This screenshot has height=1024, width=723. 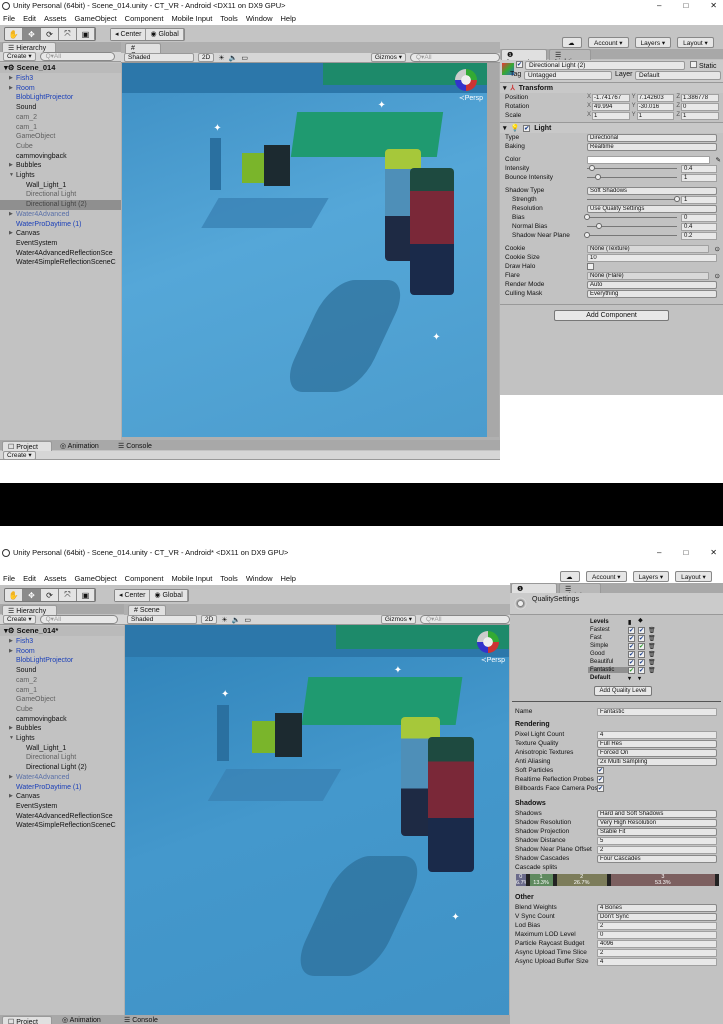 I want to click on soft-particles-checkbox: ✔, so click(x=600, y=770).